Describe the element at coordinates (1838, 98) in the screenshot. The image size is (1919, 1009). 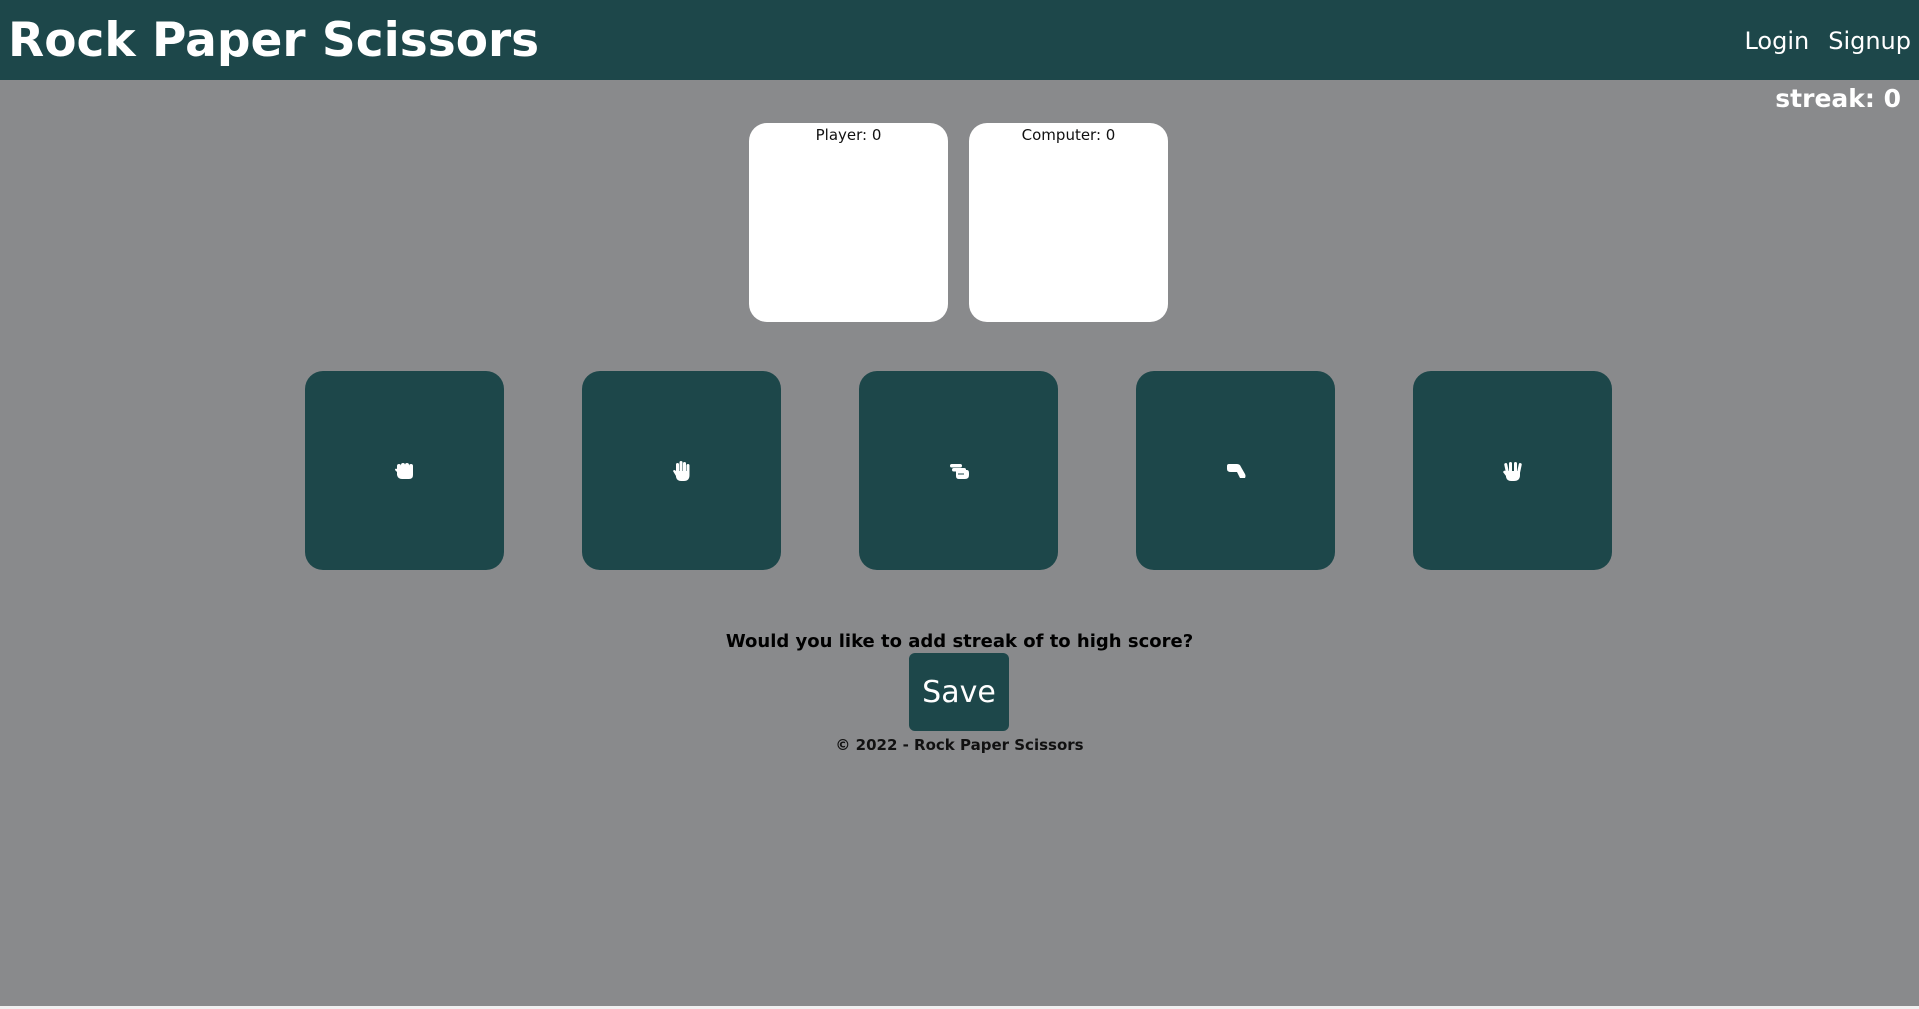
I see `streak-counter: streak: 0` at that location.